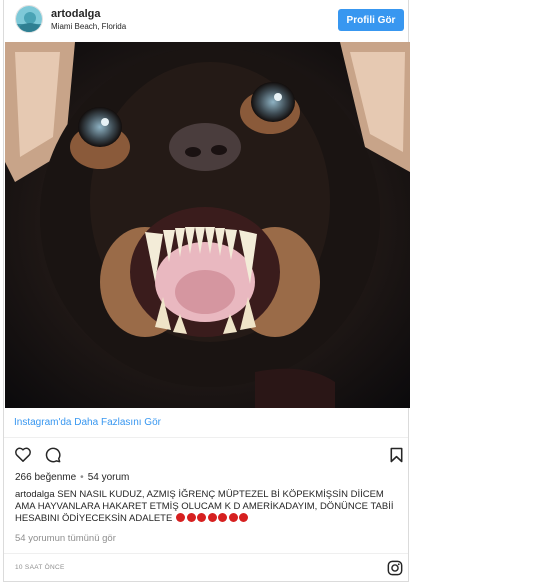  I want to click on instagram-logo-icon, so click(395, 570).